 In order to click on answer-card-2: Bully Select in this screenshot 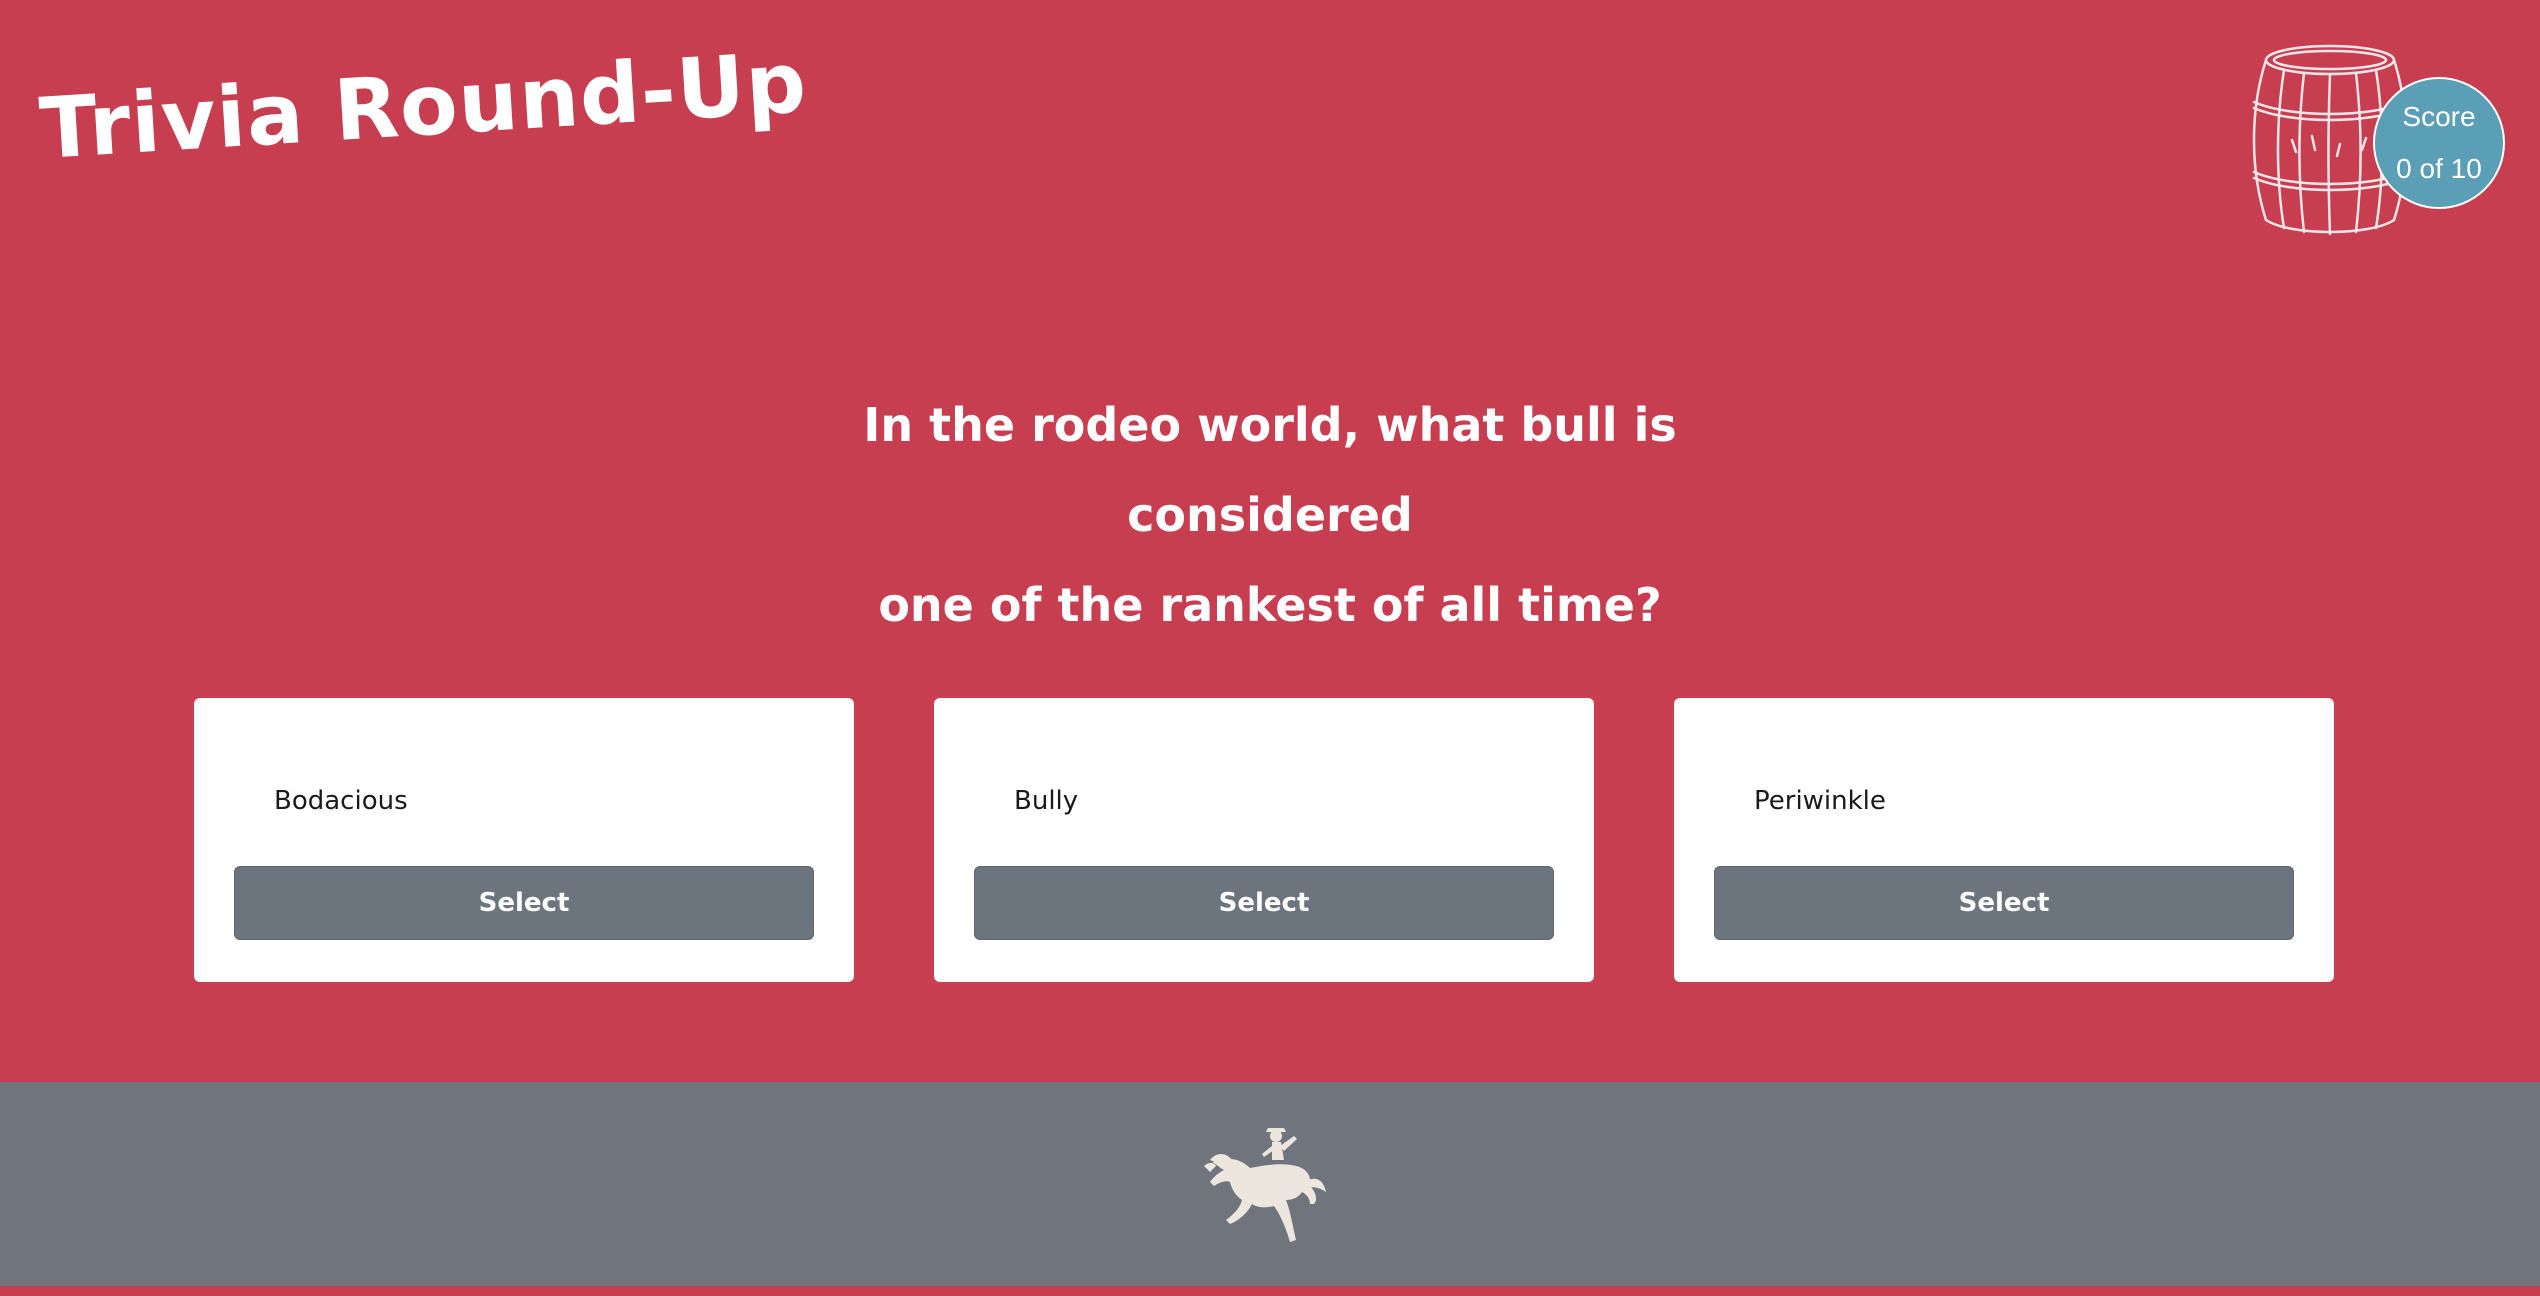, I will do `click(1264, 840)`.